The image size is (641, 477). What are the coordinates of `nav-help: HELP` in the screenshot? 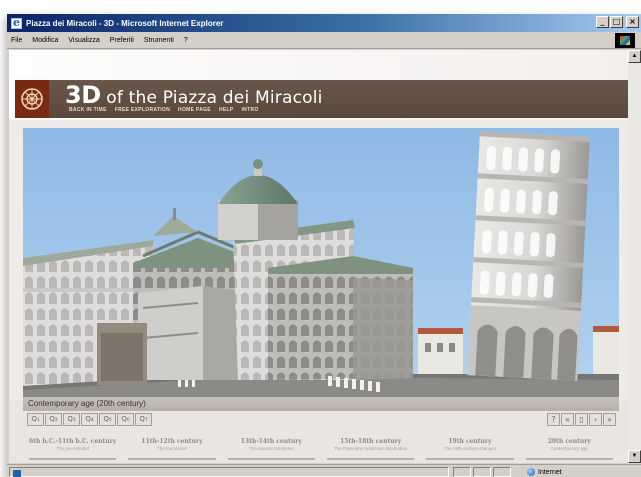 It's located at (226, 110).